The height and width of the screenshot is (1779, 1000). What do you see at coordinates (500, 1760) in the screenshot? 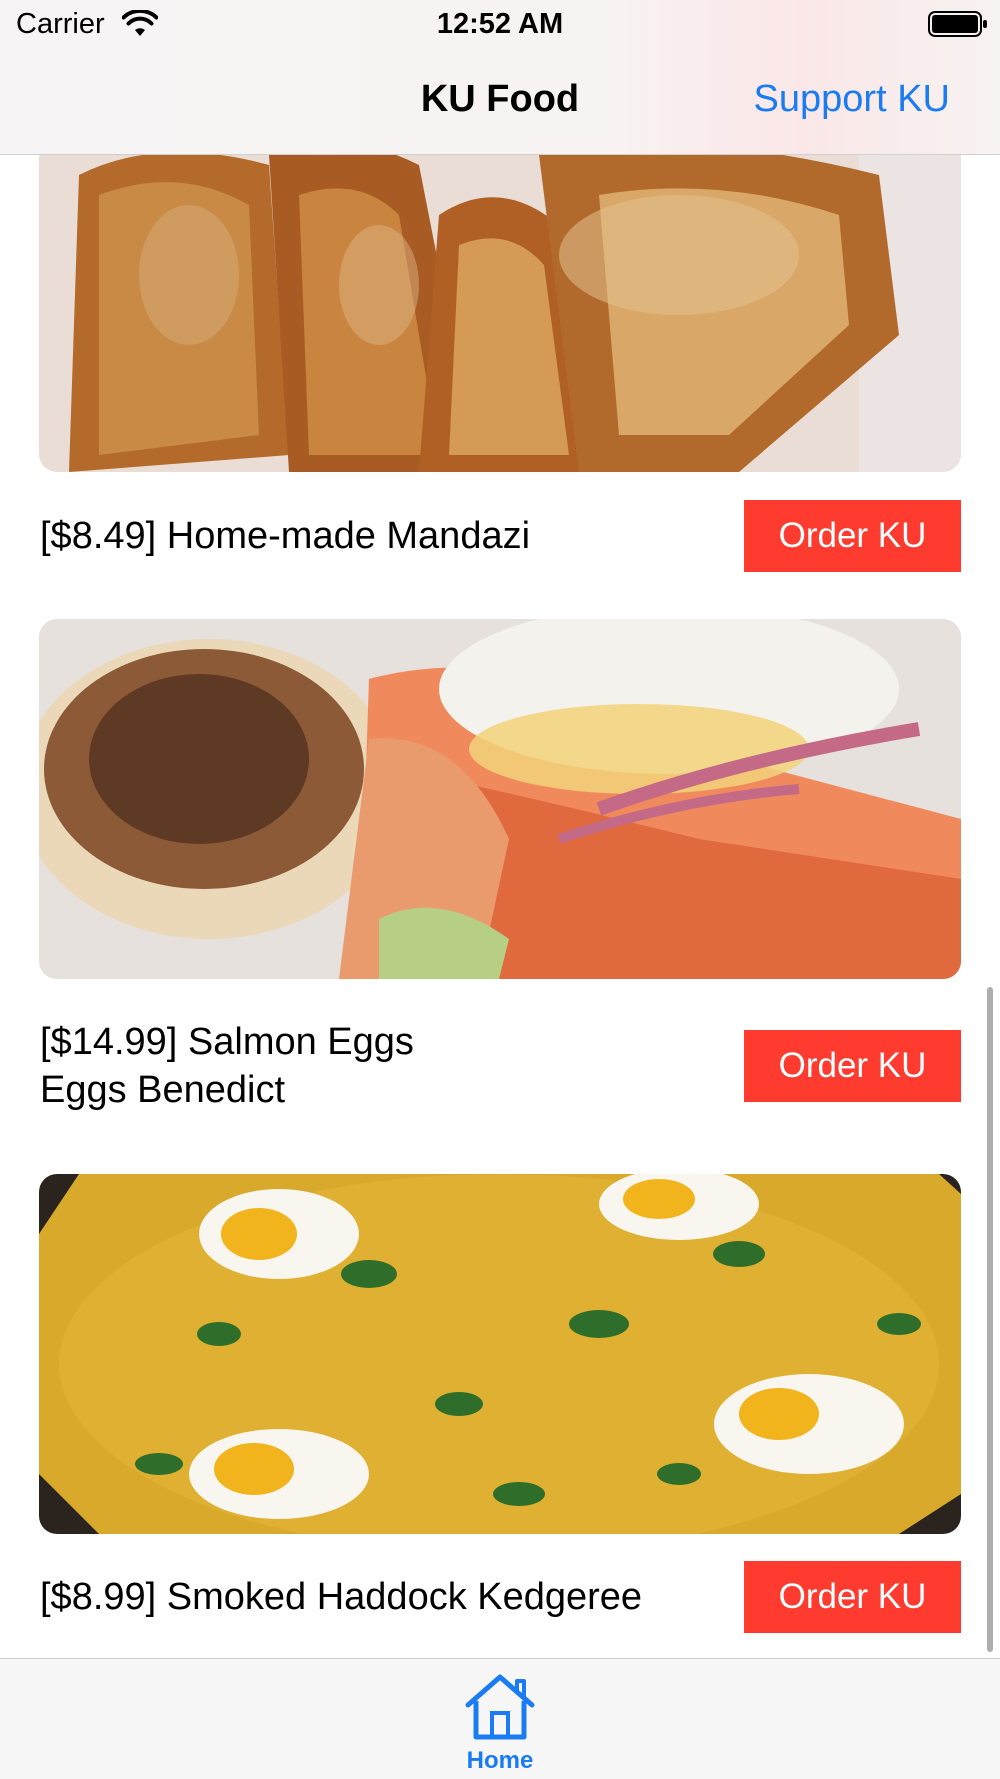
I see `tab-home-label: Home` at bounding box center [500, 1760].